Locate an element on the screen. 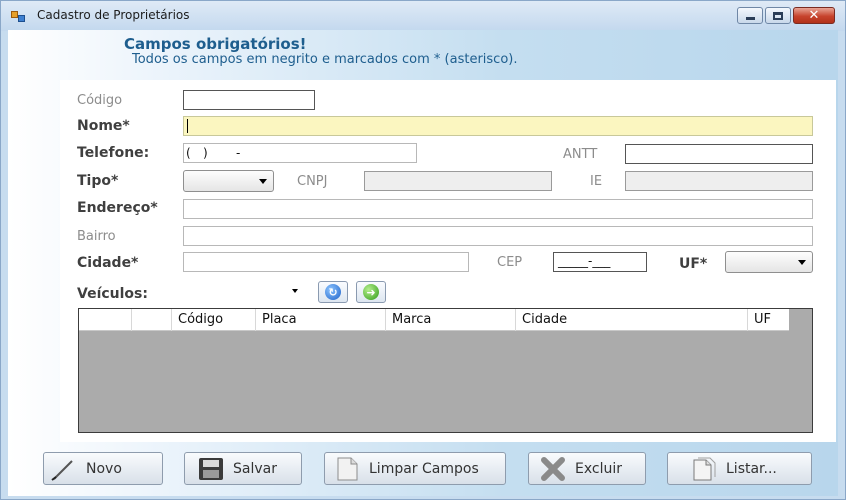 This screenshot has width=846, height=500. uf-select is located at coordinates (769, 262).